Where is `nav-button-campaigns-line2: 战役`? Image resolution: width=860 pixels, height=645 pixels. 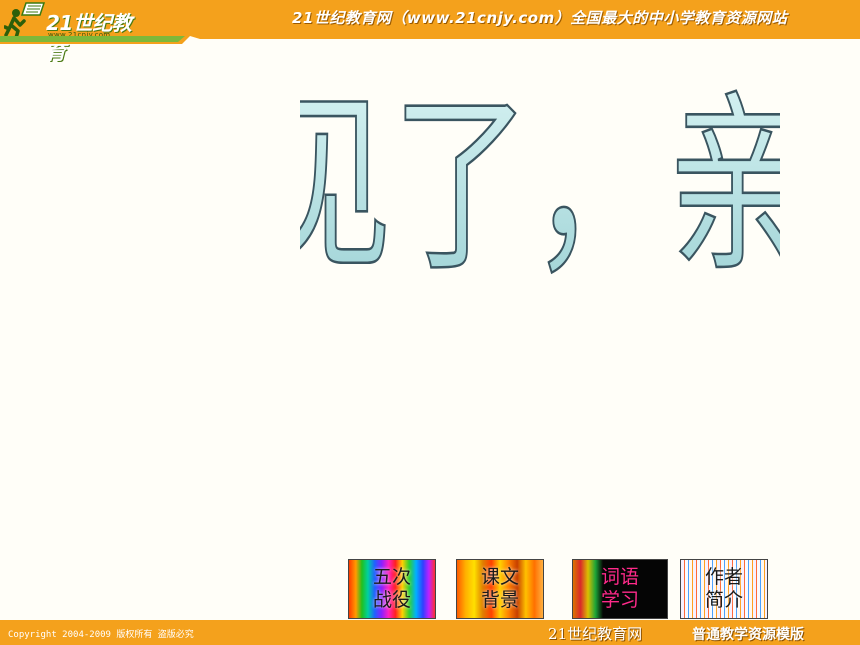 nav-button-campaigns-line2: 战役 is located at coordinates (391, 600).